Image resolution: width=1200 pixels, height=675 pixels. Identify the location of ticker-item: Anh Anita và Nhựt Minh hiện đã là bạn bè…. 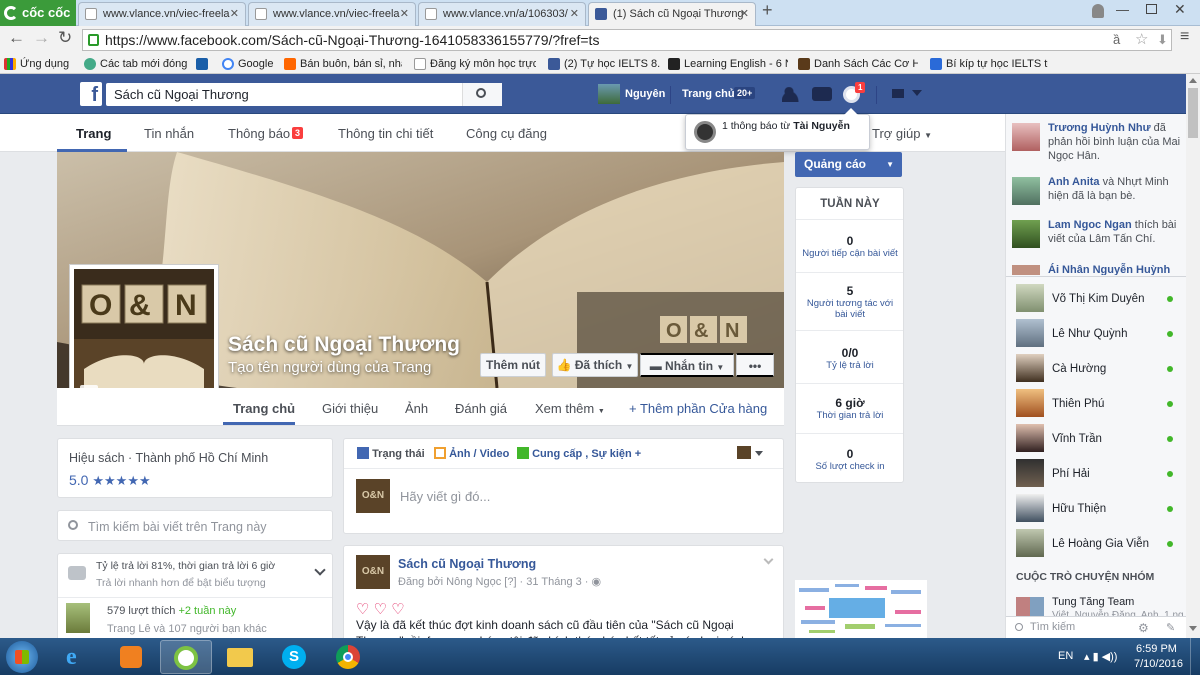
(1098, 190).